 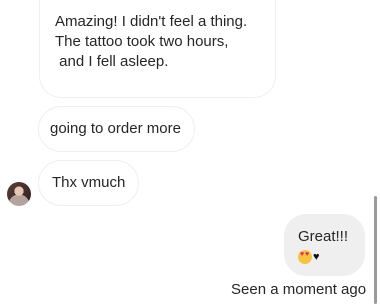 I want to click on seen-status: Seen a moment ago, so click(x=299, y=289).